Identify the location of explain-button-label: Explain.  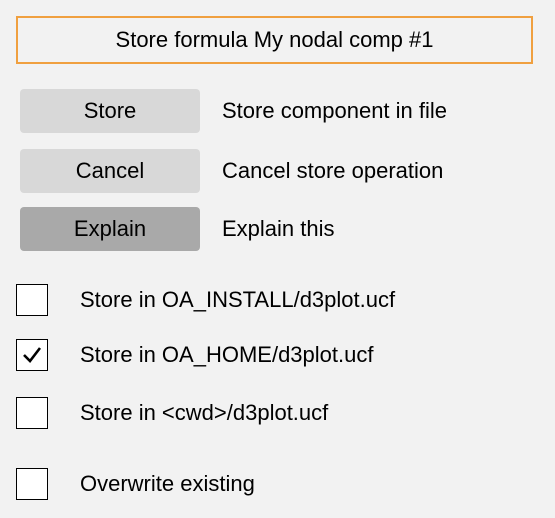
(110, 228).